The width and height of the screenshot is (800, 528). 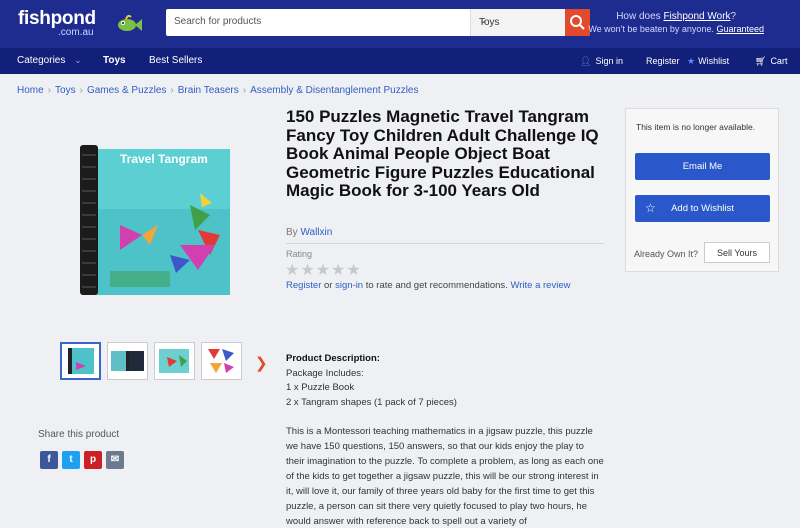 I want to click on chevron-right-icon: ❯, so click(x=261, y=363).